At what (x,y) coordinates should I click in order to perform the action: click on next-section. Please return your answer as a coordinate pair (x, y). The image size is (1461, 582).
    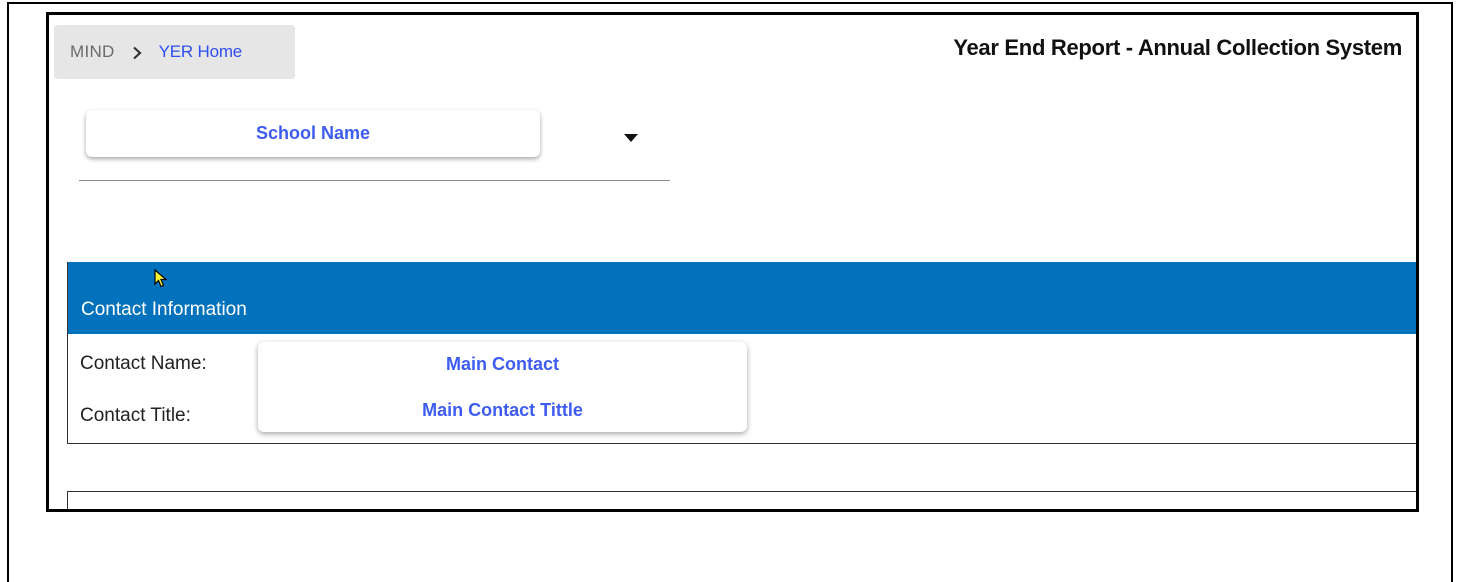
    Looking at the image, I should click on (741, 500).